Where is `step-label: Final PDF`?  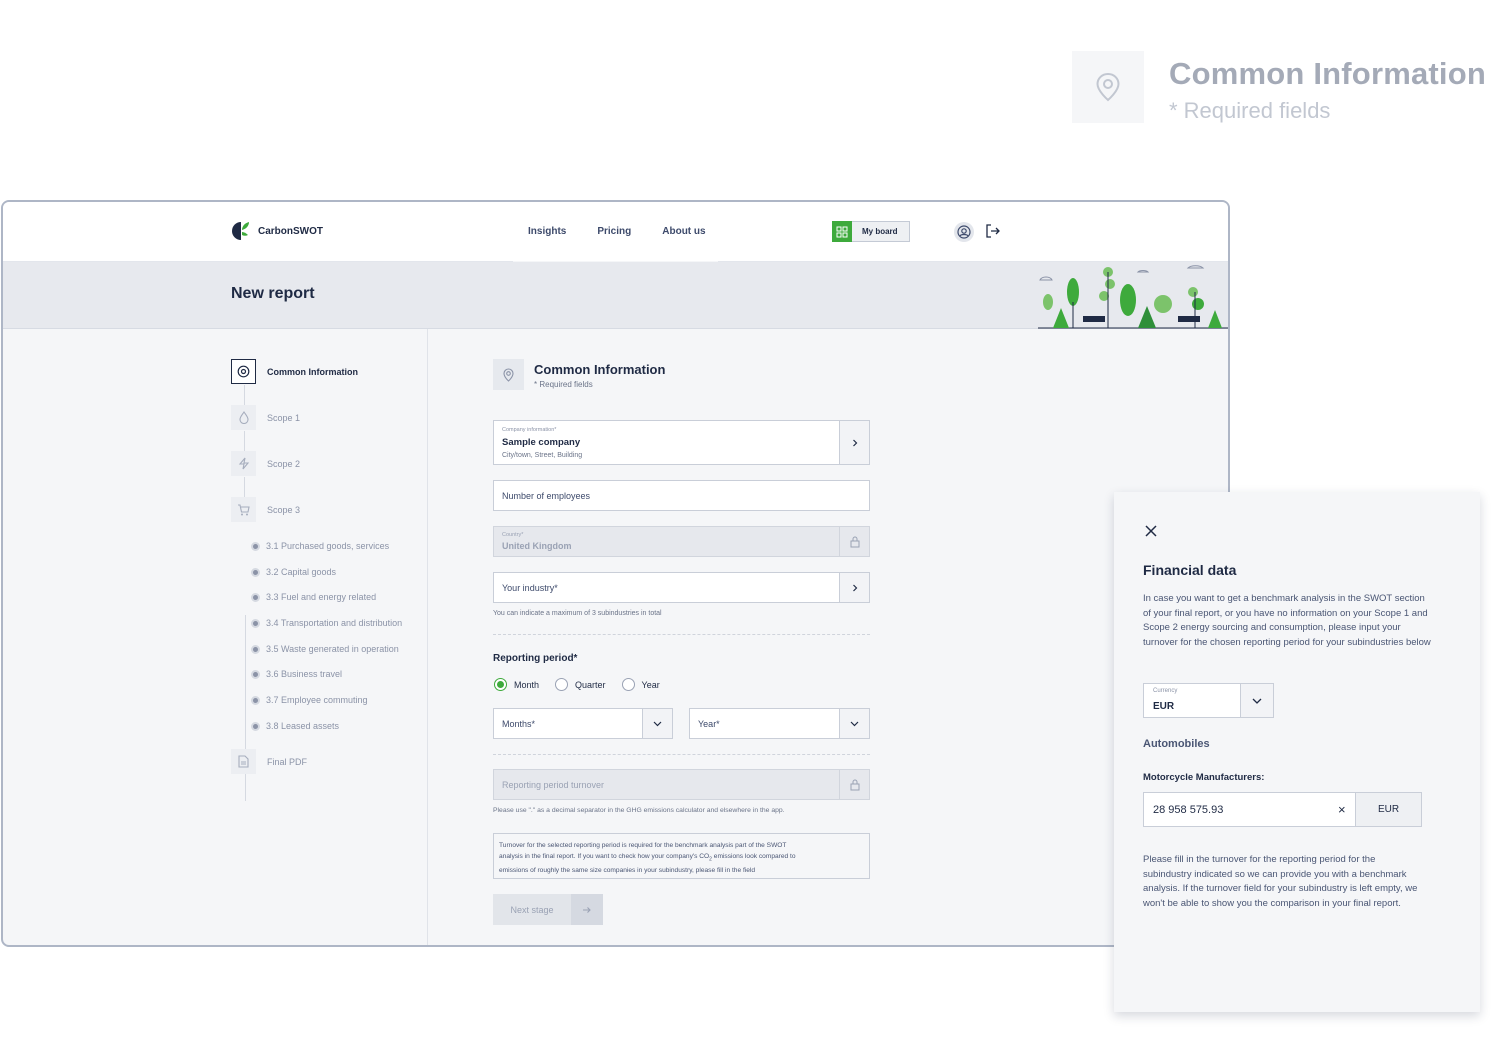 step-label: Final PDF is located at coordinates (287, 761).